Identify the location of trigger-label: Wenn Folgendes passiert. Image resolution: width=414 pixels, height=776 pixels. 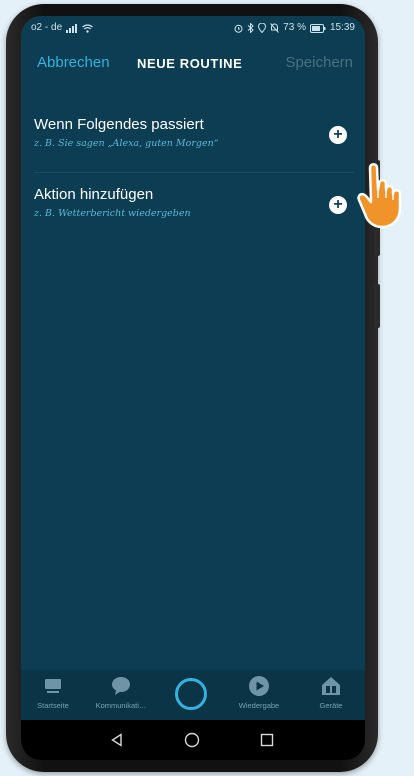
(119, 124).